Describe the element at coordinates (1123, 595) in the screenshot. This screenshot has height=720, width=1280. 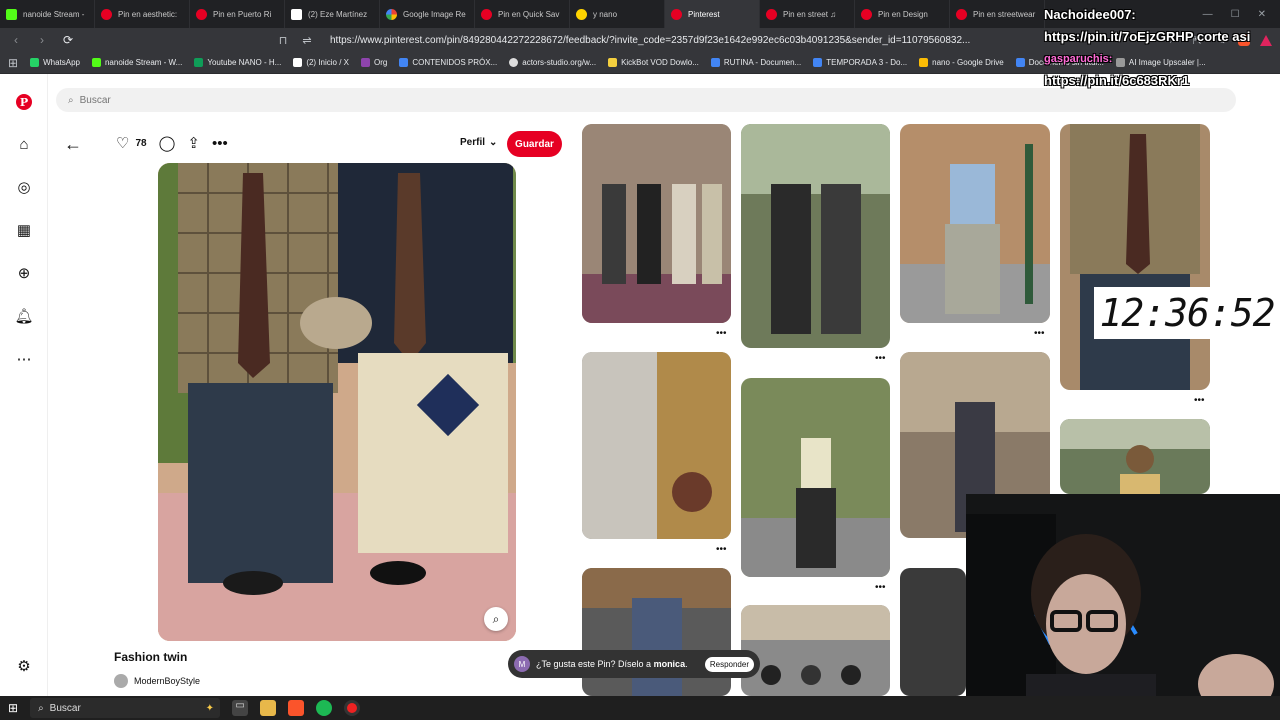
I see `webcam-feed` at that location.